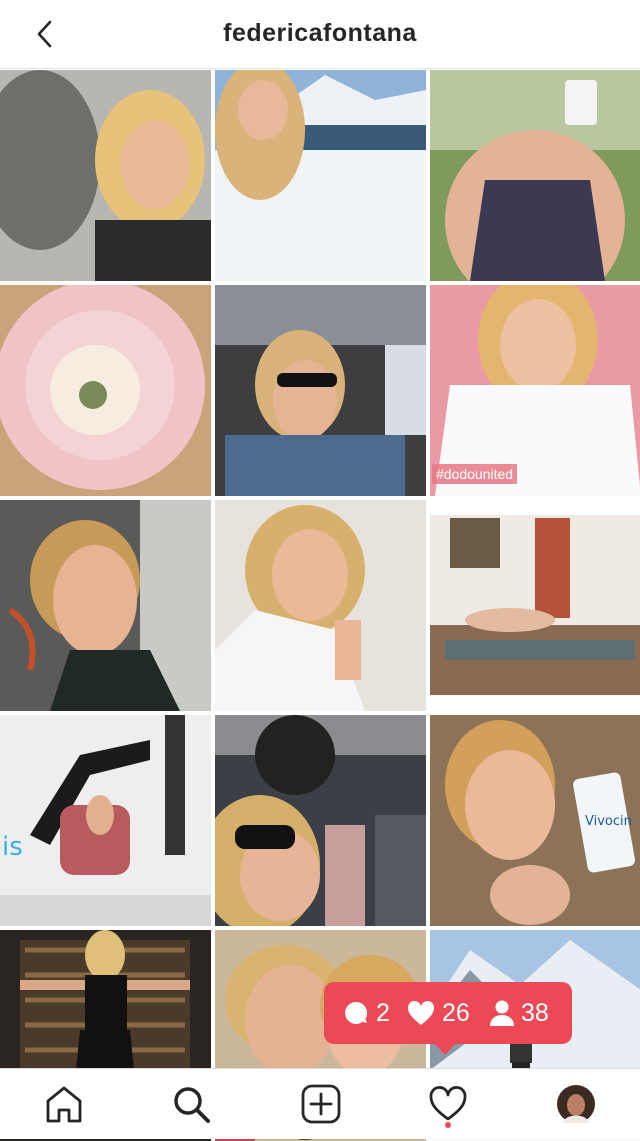  What do you see at coordinates (475, 474) in the screenshot?
I see `hashtag-label: #dodounited` at bounding box center [475, 474].